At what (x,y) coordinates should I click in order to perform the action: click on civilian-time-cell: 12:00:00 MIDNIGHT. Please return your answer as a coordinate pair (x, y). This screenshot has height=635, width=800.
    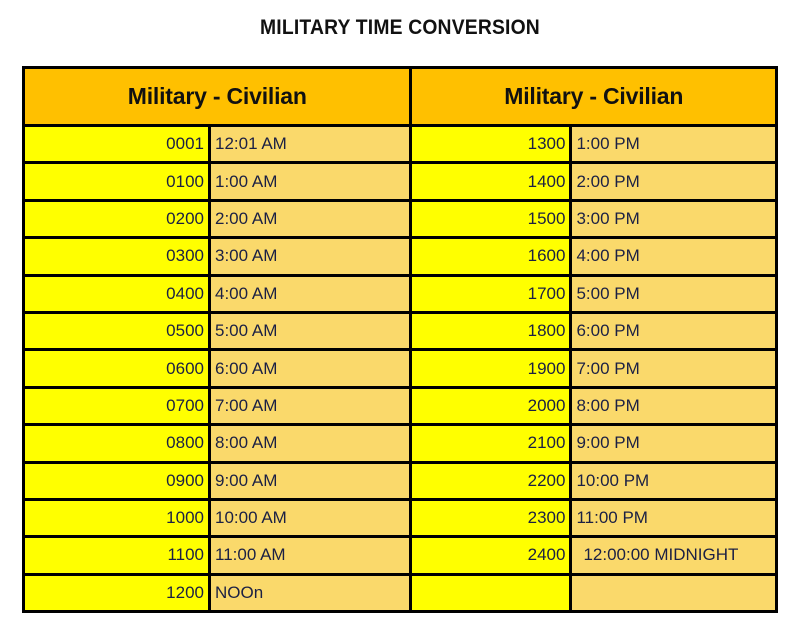
    Looking at the image, I should click on (673, 555).